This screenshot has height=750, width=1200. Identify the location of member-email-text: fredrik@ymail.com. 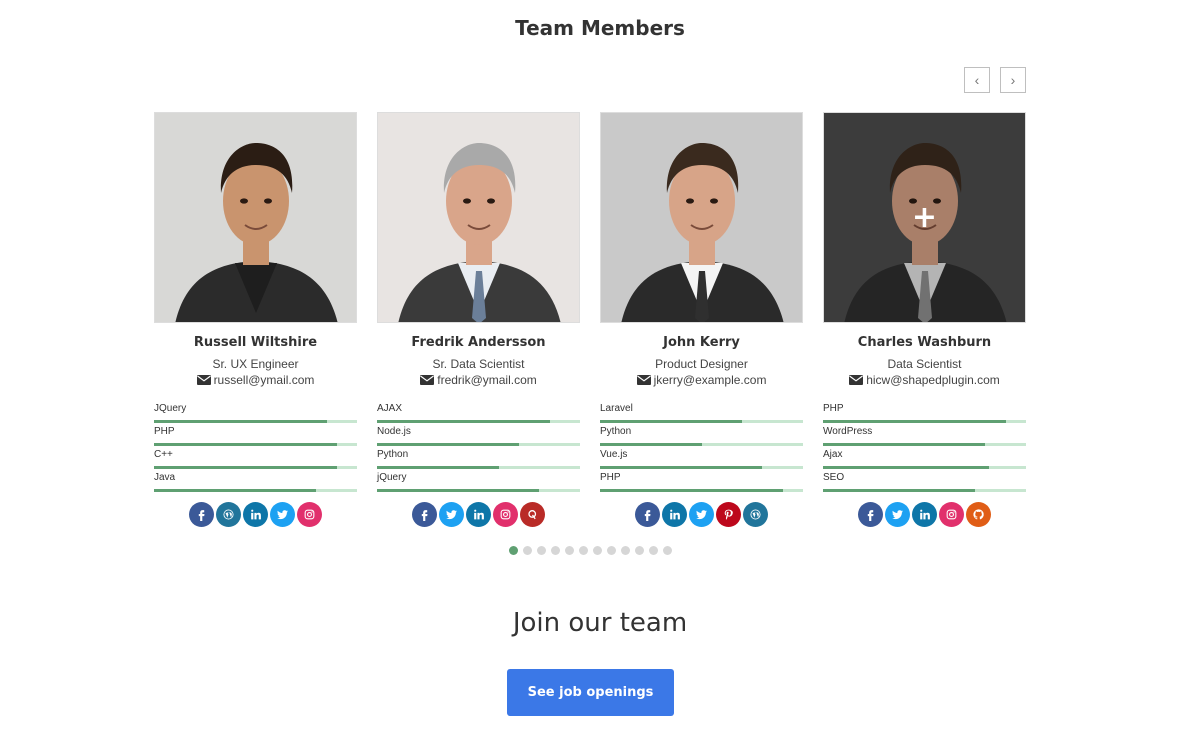
(487, 380).